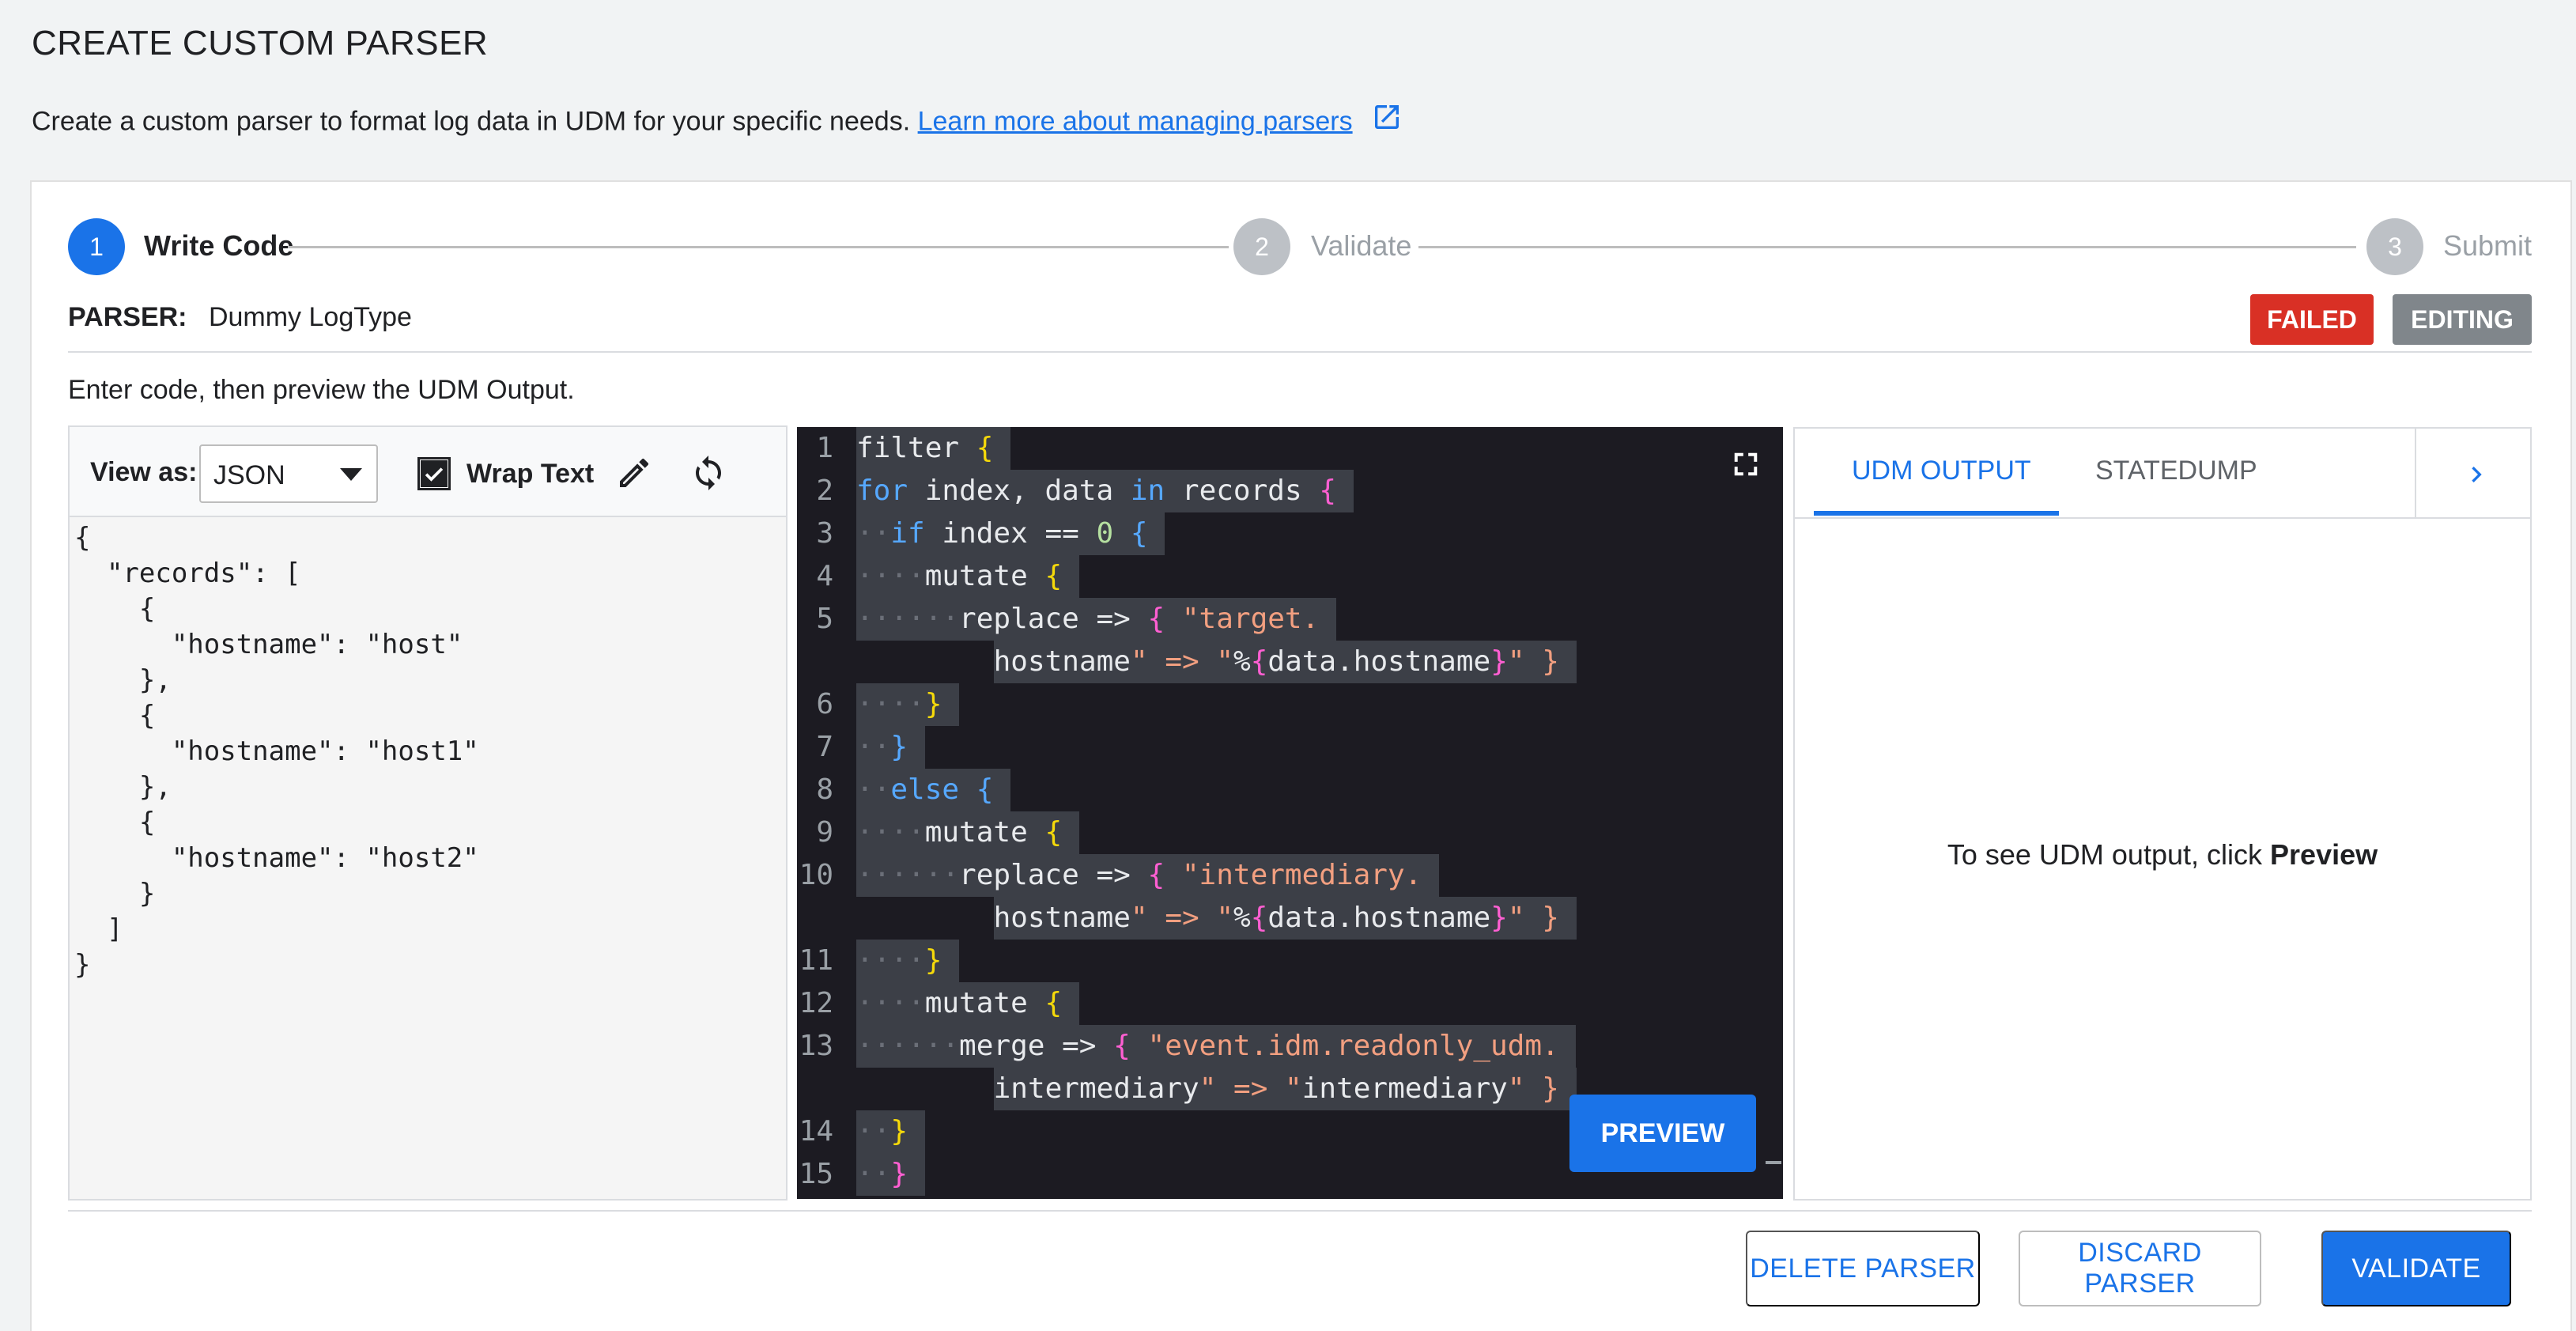 The height and width of the screenshot is (1331, 2576). Describe the element at coordinates (1773, 1162) in the screenshot. I see `editor-scrollbar` at that location.